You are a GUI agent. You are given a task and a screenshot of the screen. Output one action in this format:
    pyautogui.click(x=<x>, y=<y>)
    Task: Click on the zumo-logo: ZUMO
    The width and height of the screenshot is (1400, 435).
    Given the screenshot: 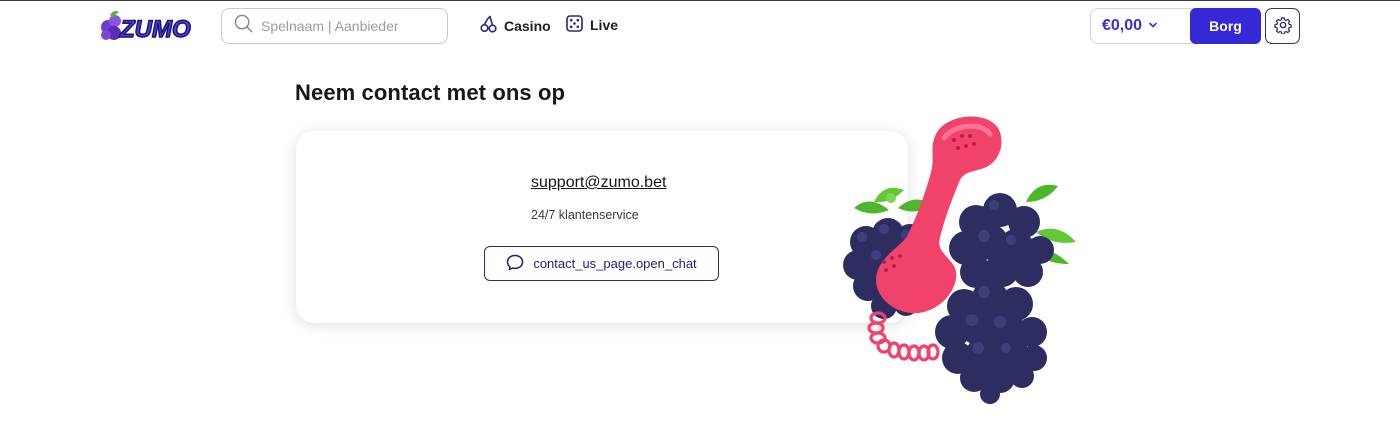 What is the action you would take?
    pyautogui.click(x=146, y=26)
    